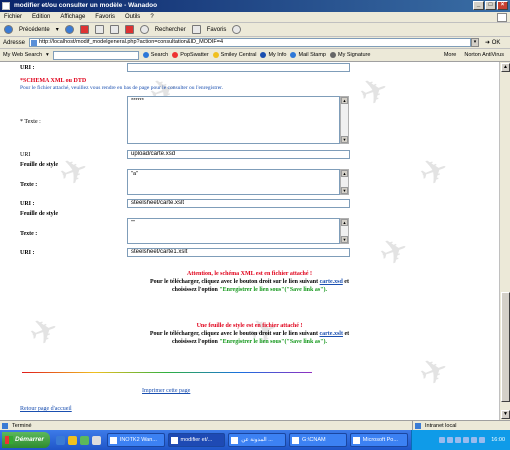 The height and width of the screenshot is (450, 510). What do you see at coordinates (238, 154) in the screenshot?
I see `uri2-input: upload/carte.xsd` at bounding box center [238, 154].